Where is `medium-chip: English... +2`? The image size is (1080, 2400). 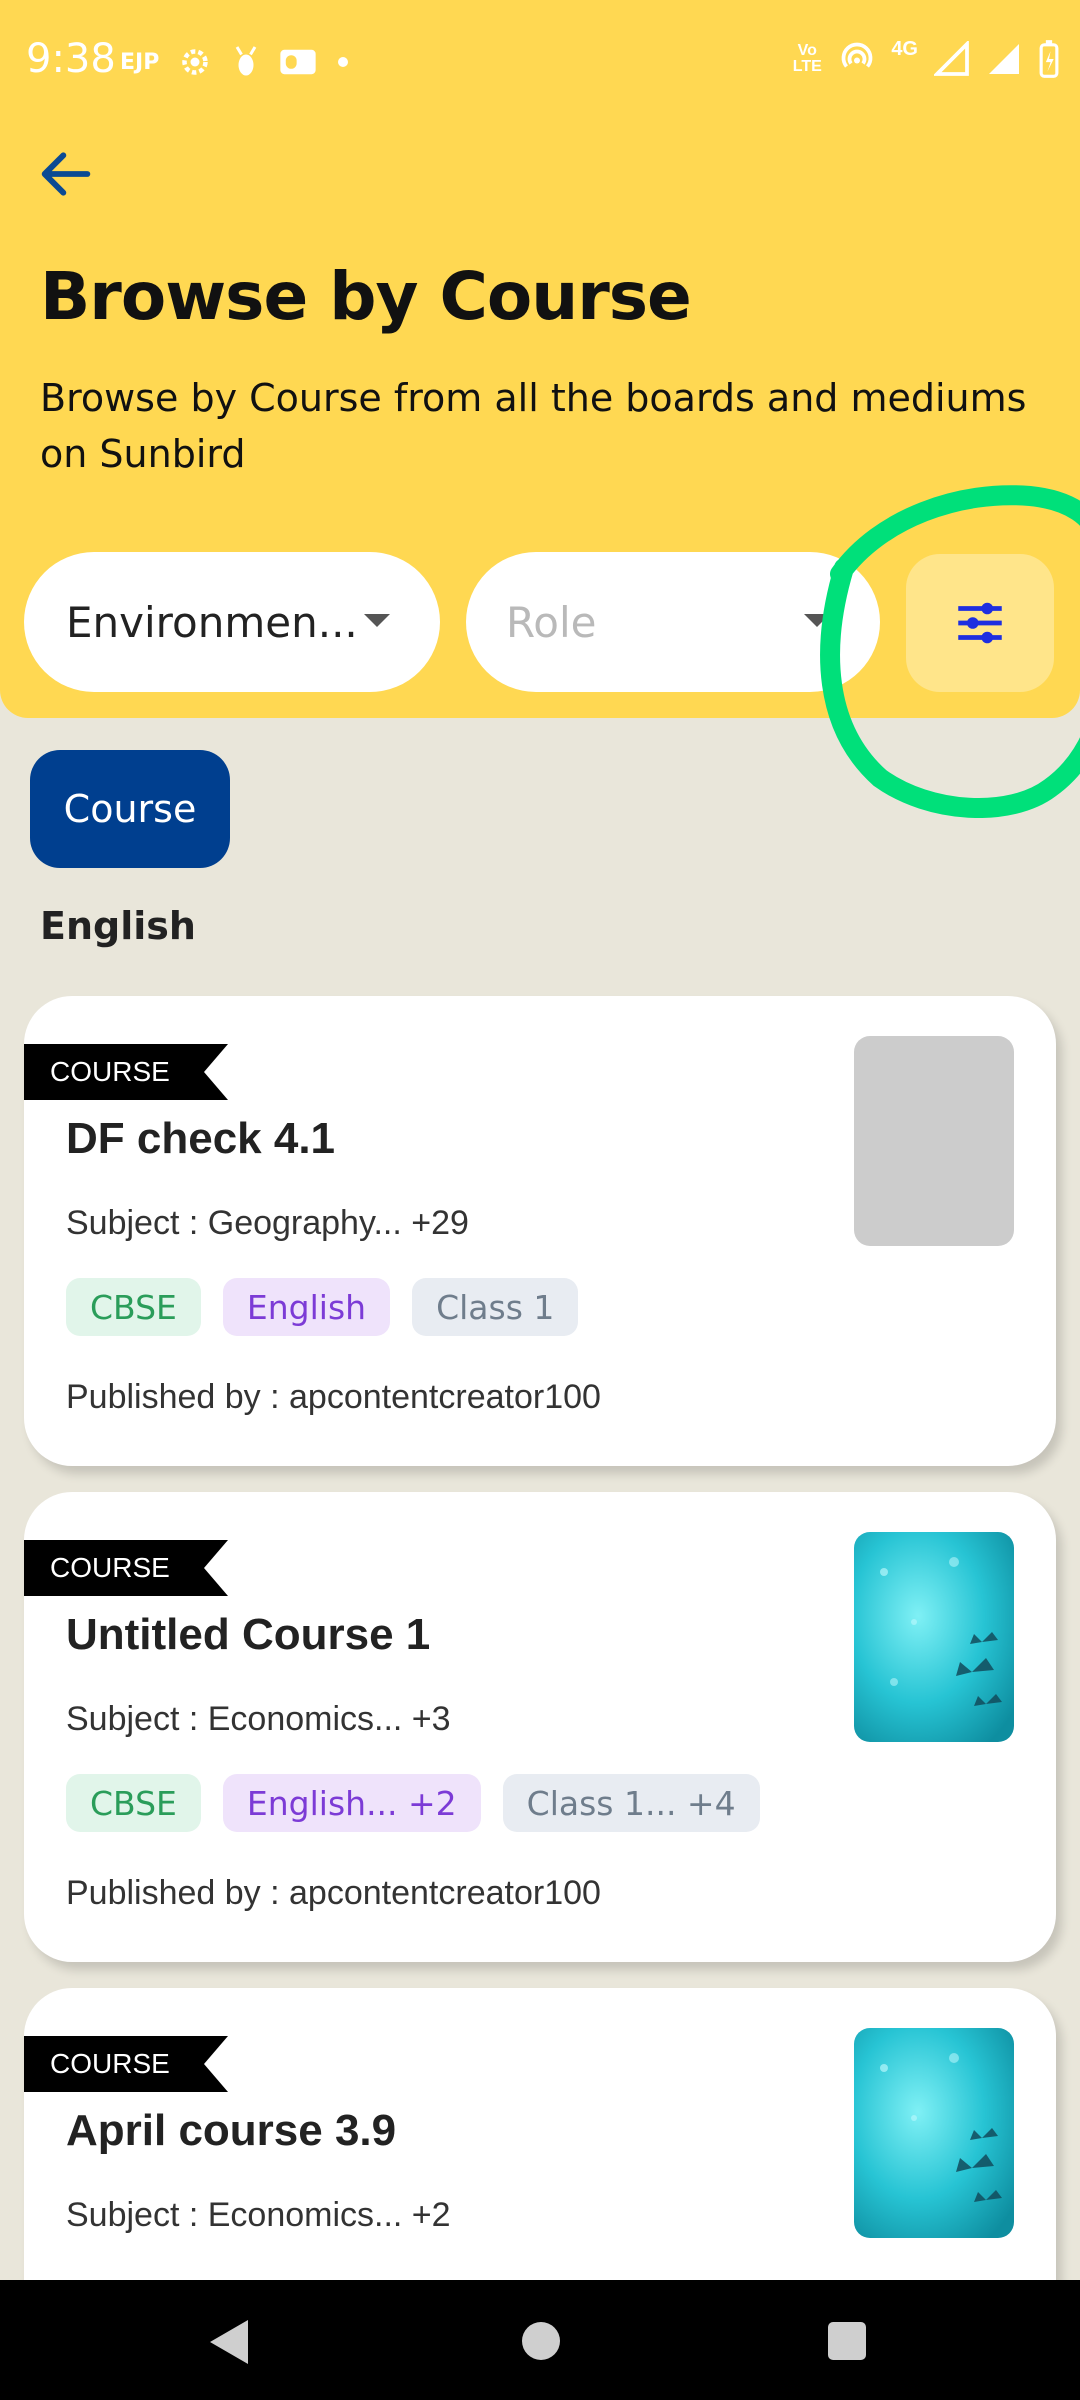 medium-chip: English... +2 is located at coordinates (351, 1803).